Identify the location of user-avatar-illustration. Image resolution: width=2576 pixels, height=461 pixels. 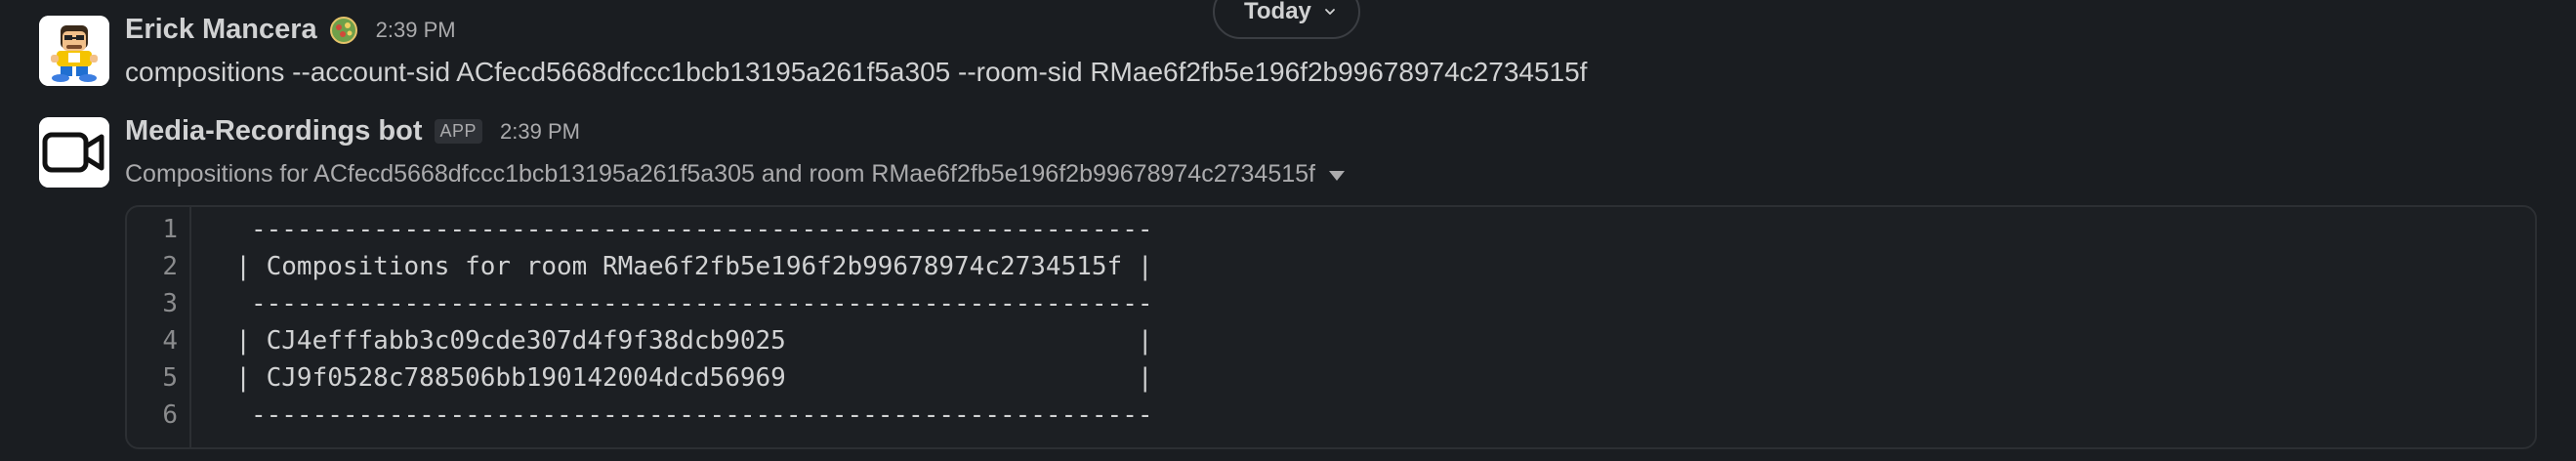
(74, 51).